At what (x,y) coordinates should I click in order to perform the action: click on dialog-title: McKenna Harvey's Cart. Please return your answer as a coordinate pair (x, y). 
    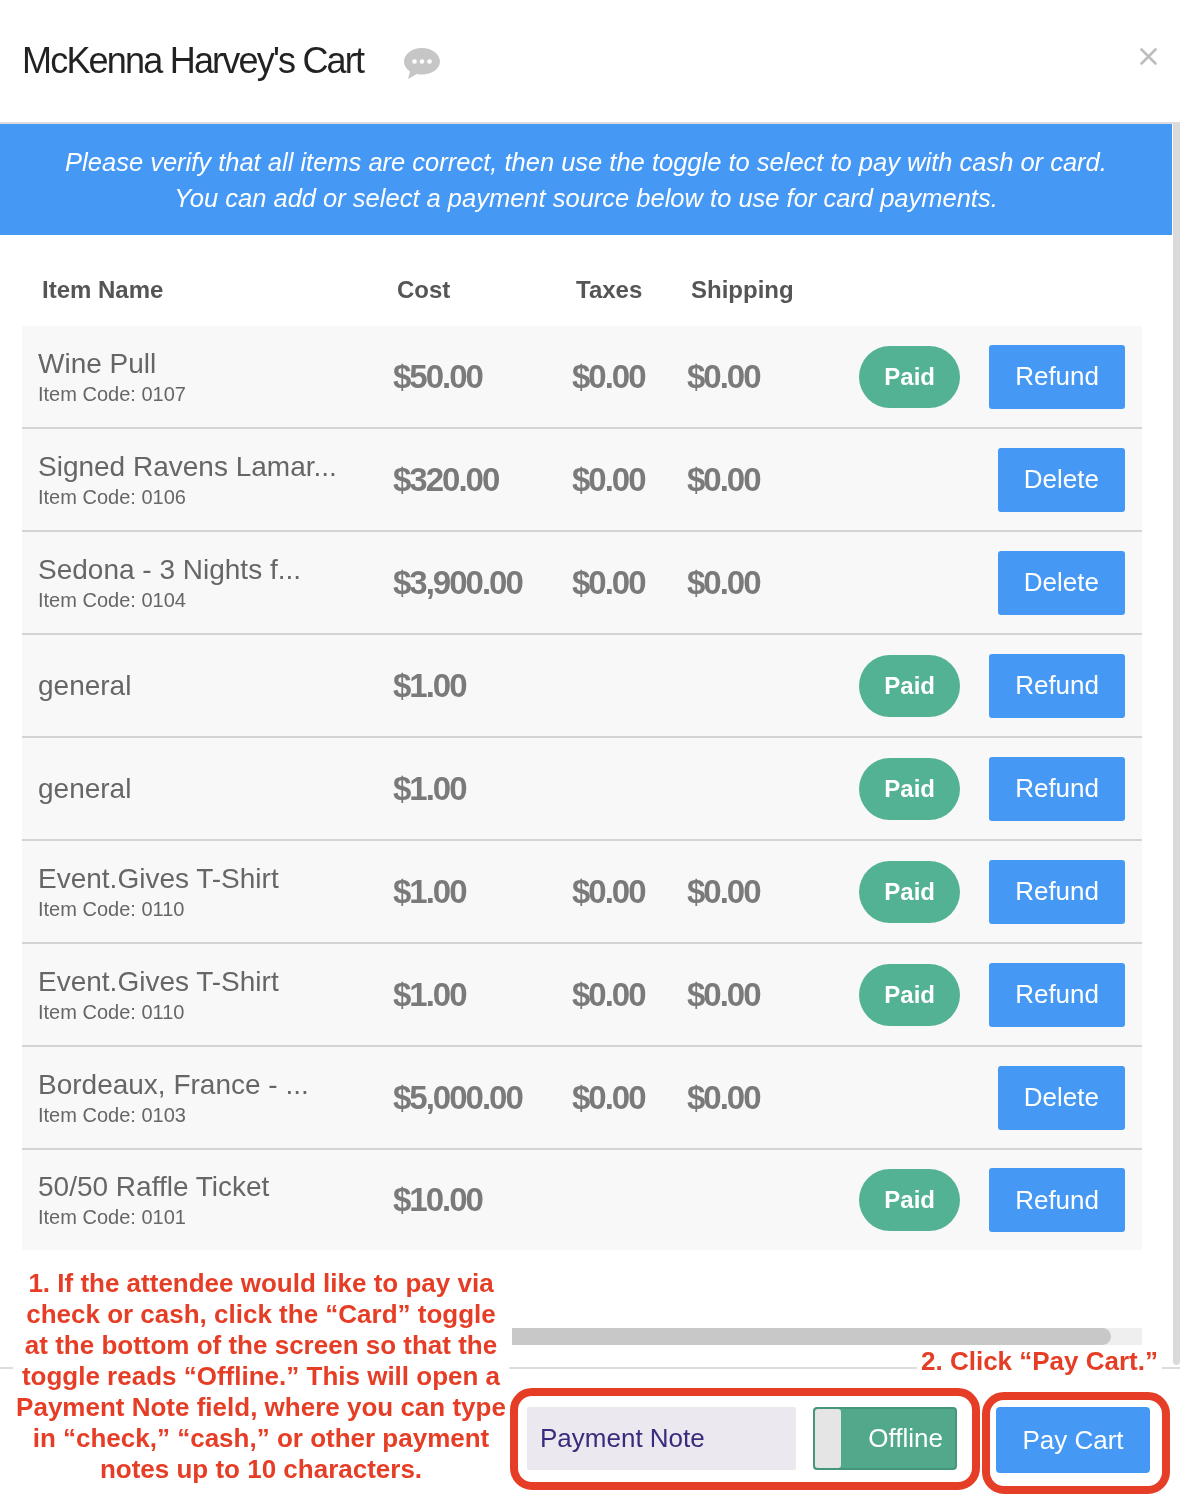
    Looking at the image, I should click on (193, 61).